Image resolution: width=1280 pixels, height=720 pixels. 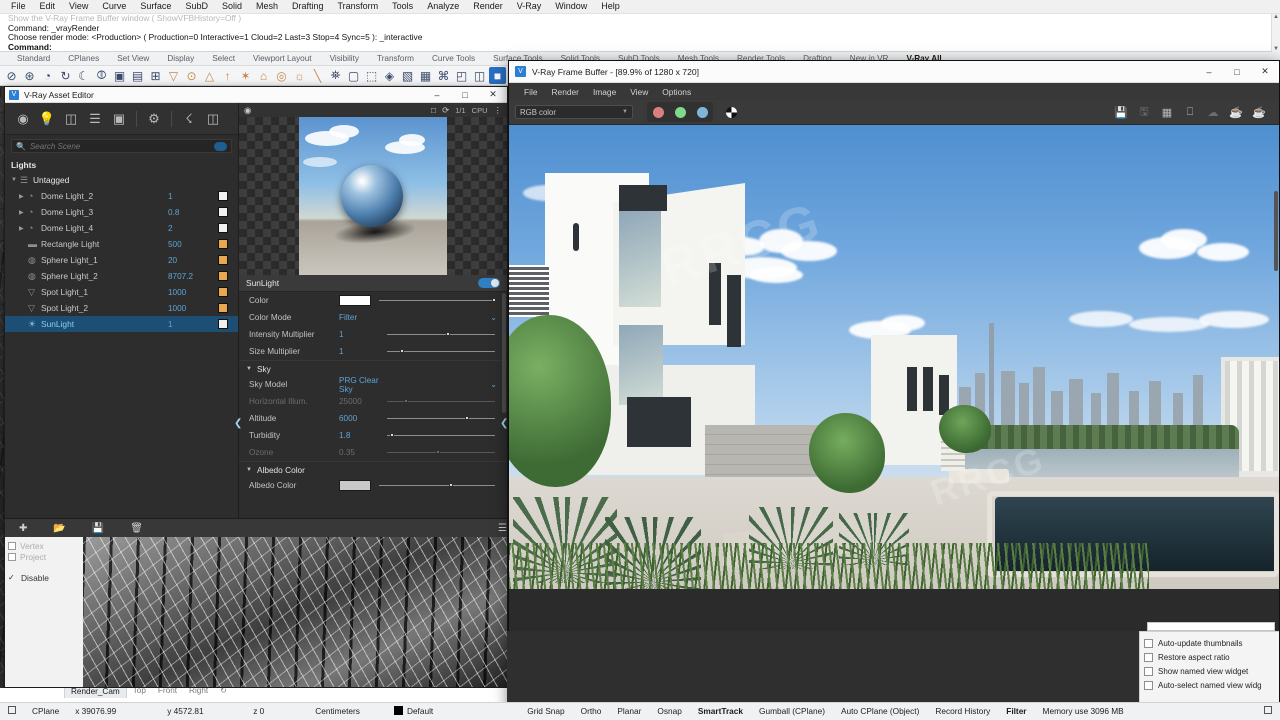 I want to click on sun-icon: ☼, so click(x=299, y=75).